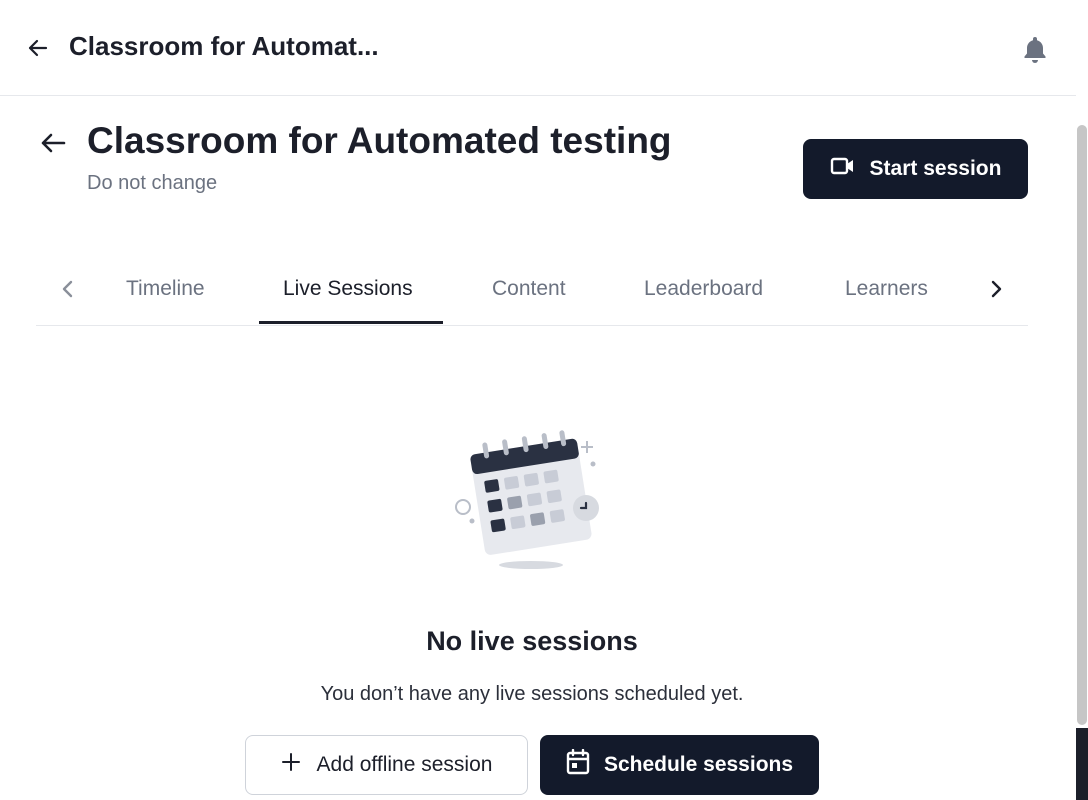 The image size is (1088, 800). What do you see at coordinates (578, 764) in the screenshot?
I see `calendar-icon` at bounding box center [578, 764].